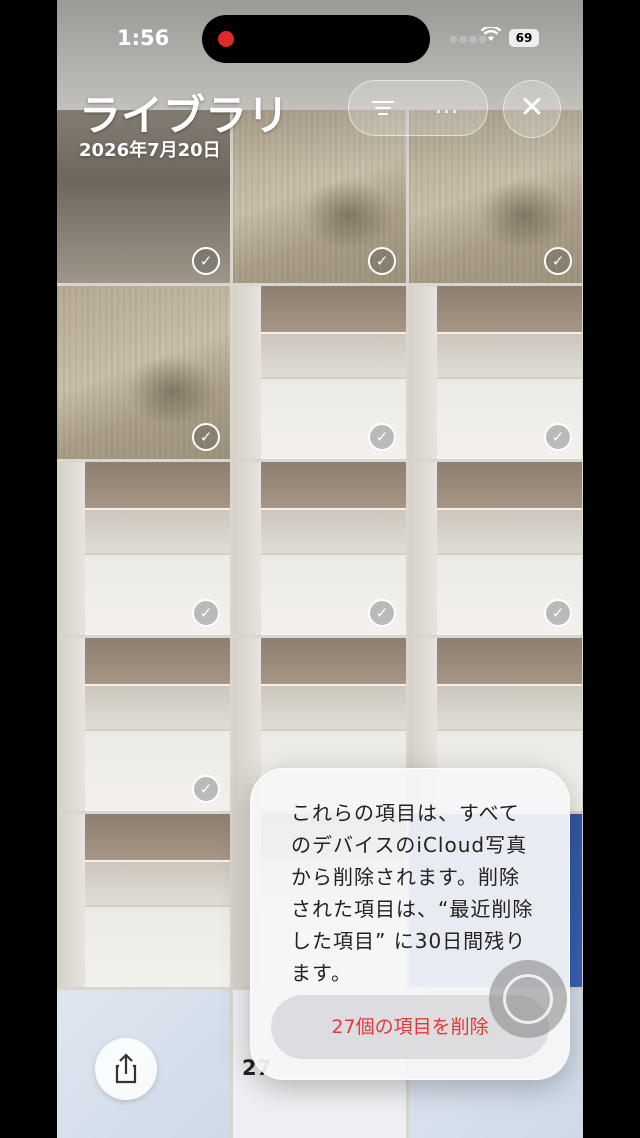 Image resolution: width=640 pixels, height=1138 pixels. I want to click on share-button, so click(126, 1069).